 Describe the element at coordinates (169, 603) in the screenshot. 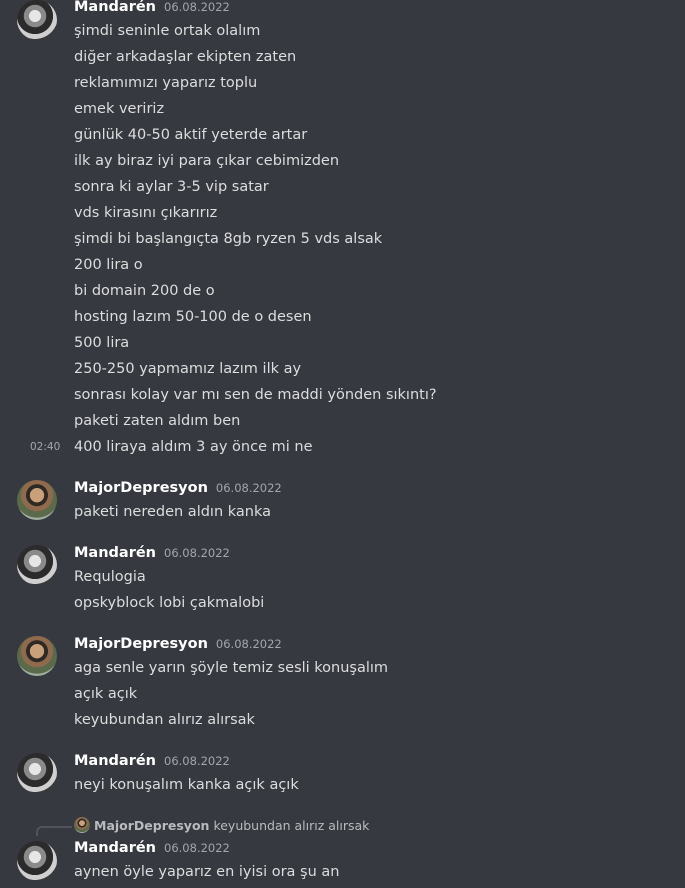

I see `message-line: opskyblock lobi çakmalobi` at that location.